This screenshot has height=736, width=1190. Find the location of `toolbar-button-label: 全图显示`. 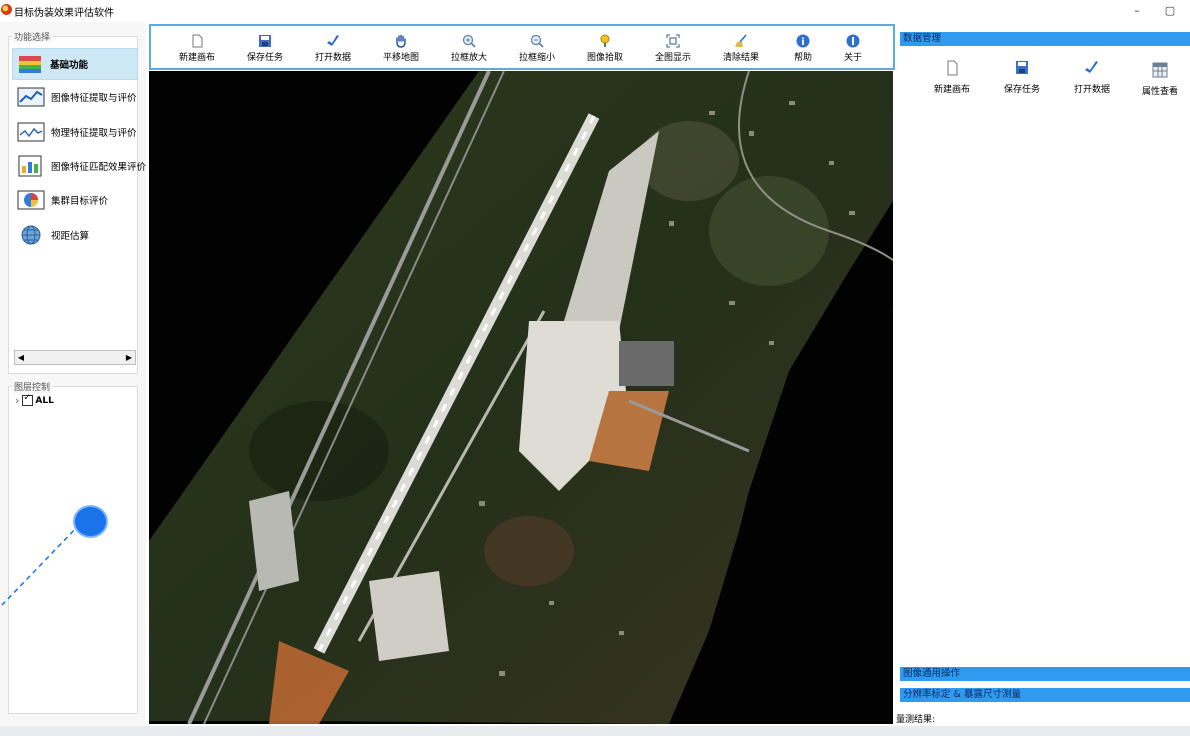

toolbar-button-label: 全图显示 is located at coordinates (672, 58).